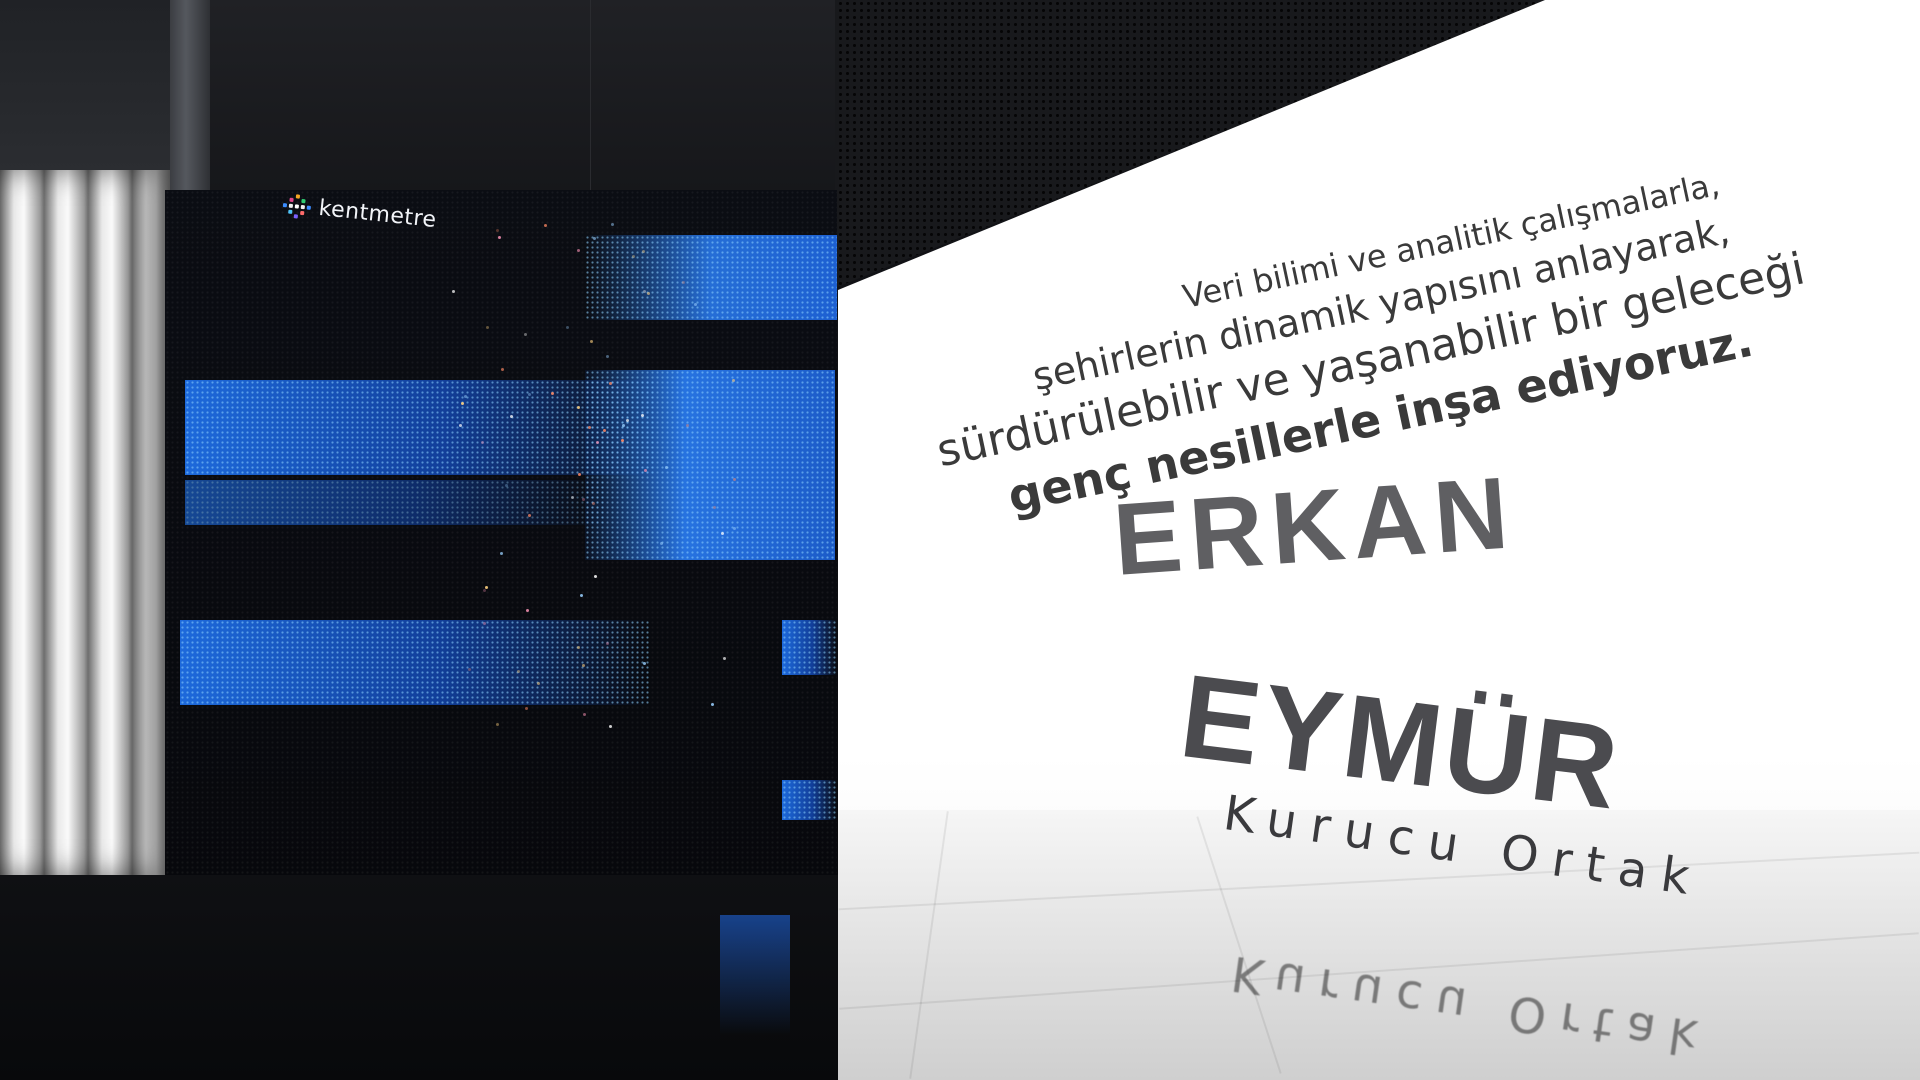 The width and height of the screenshot is (1920, 1080). Describe the element at coordinates (85, 522) in the screenshot. I see `white-curtain-column` at that location.